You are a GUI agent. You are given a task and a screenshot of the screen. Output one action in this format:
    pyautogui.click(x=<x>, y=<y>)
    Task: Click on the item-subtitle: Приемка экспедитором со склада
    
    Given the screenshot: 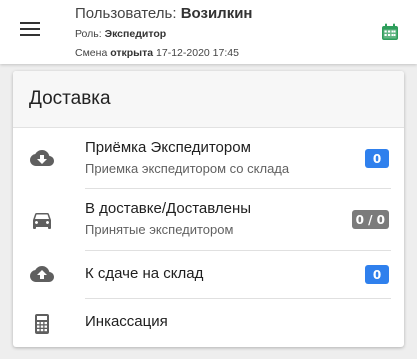 What is the action you would take?
    pyautogui.click(x=187, y=168)
    